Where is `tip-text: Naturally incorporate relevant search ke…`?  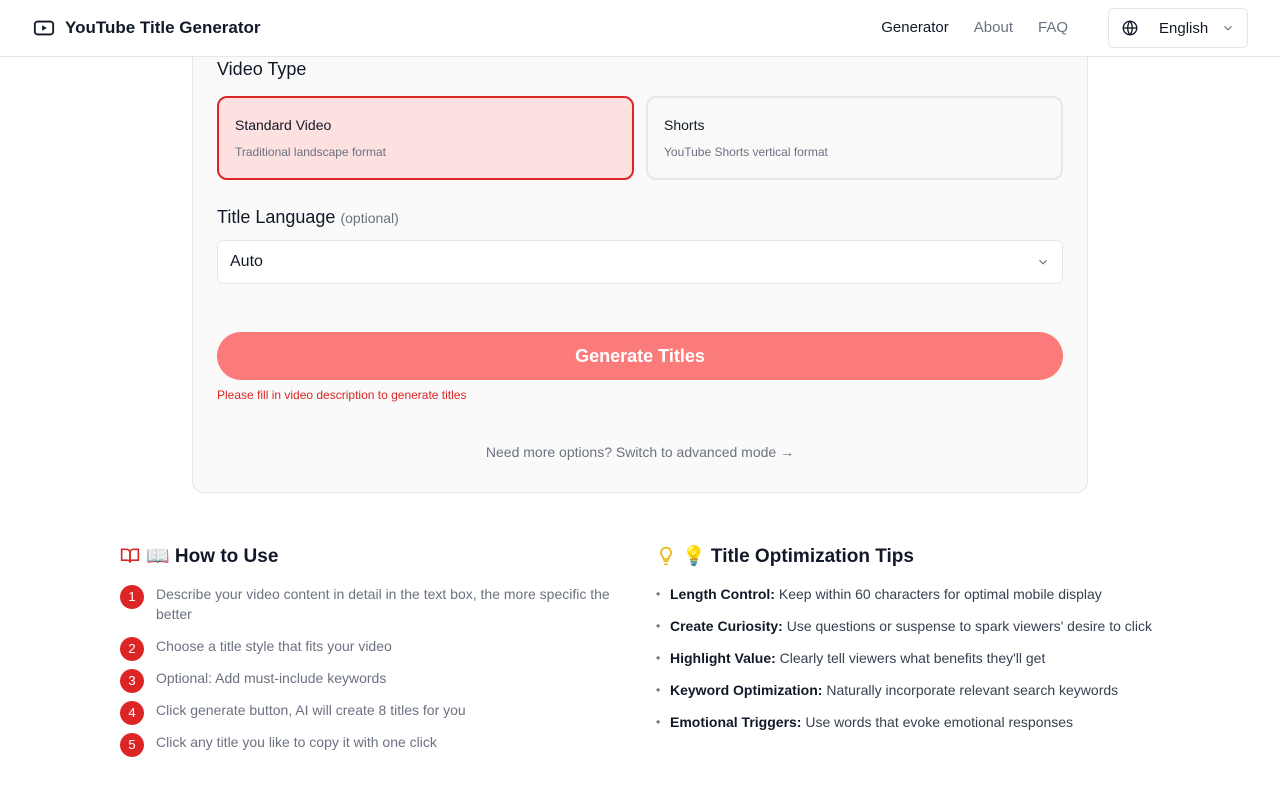
tip-text: Naturally incorporate relevant search ke… is located at coordinates (972, 690).